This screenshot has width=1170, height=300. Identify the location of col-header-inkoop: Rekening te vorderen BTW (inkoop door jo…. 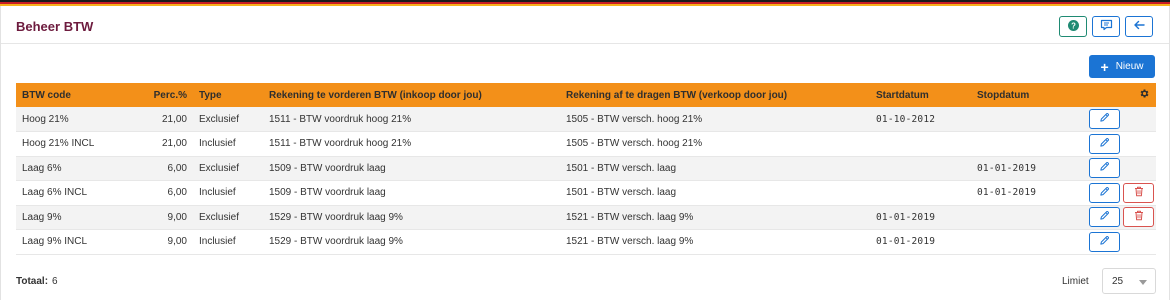
(411, 95).